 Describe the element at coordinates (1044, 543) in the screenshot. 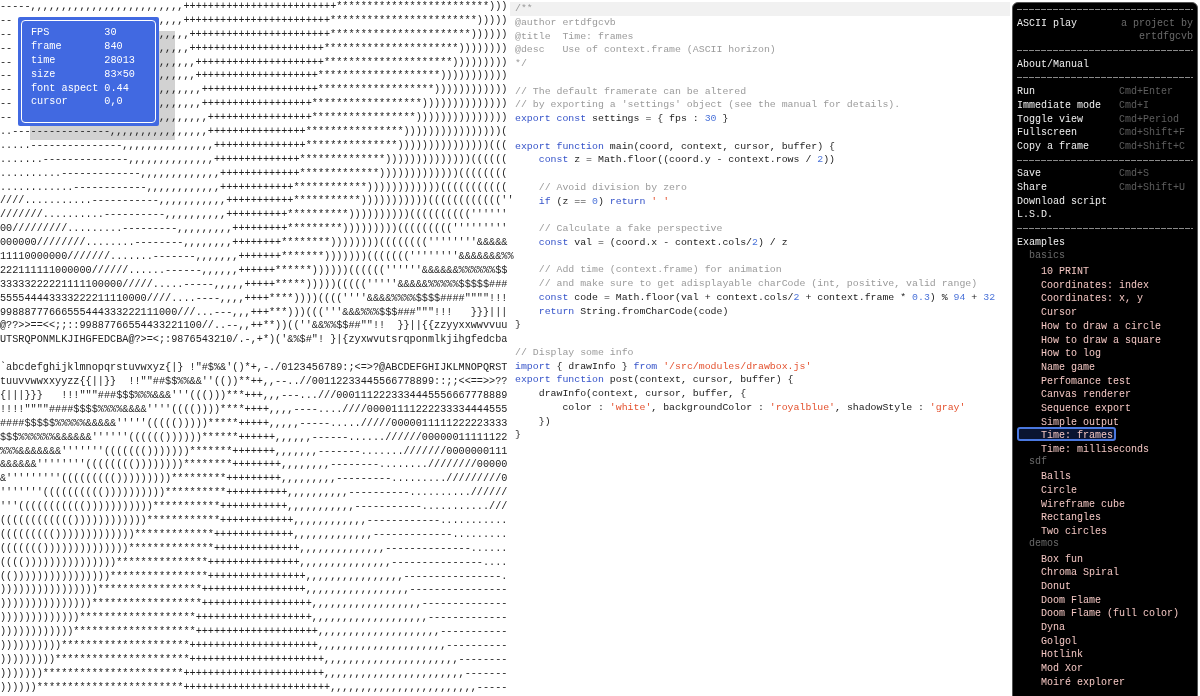

I see `category-label: demos` at that location.